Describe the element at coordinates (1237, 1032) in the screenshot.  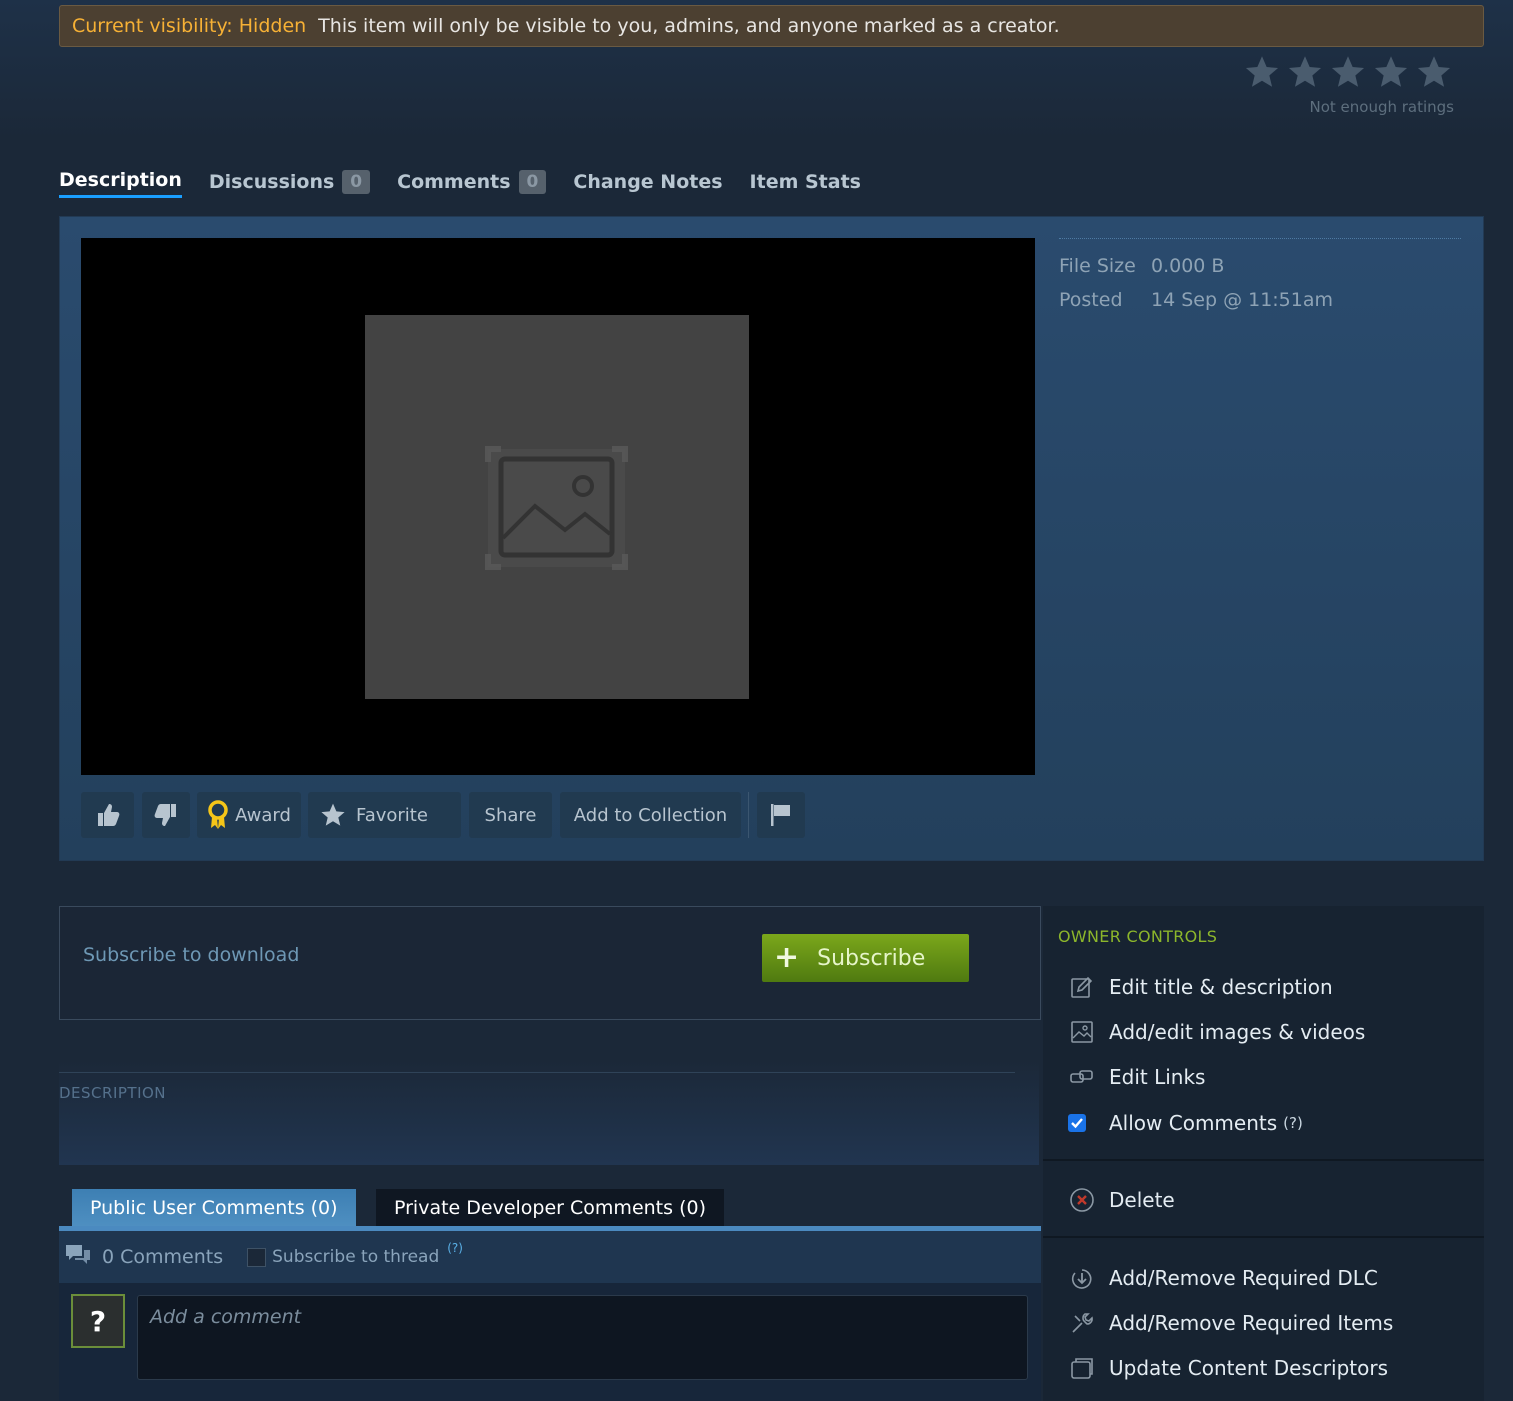
I see `edit-images-label: Add/edit images & videos` at that location.